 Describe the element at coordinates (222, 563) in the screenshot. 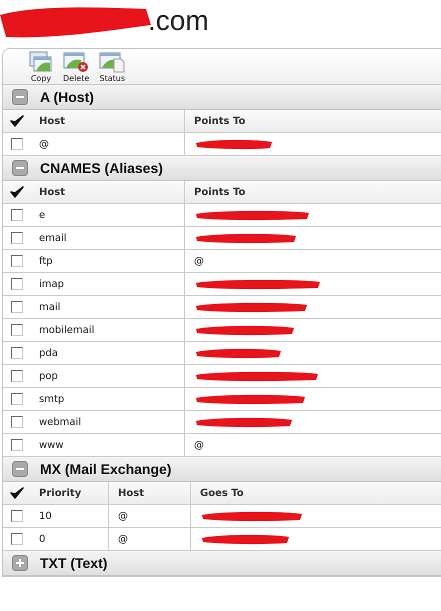

I see `section-header: TXT (Text)` at that location.